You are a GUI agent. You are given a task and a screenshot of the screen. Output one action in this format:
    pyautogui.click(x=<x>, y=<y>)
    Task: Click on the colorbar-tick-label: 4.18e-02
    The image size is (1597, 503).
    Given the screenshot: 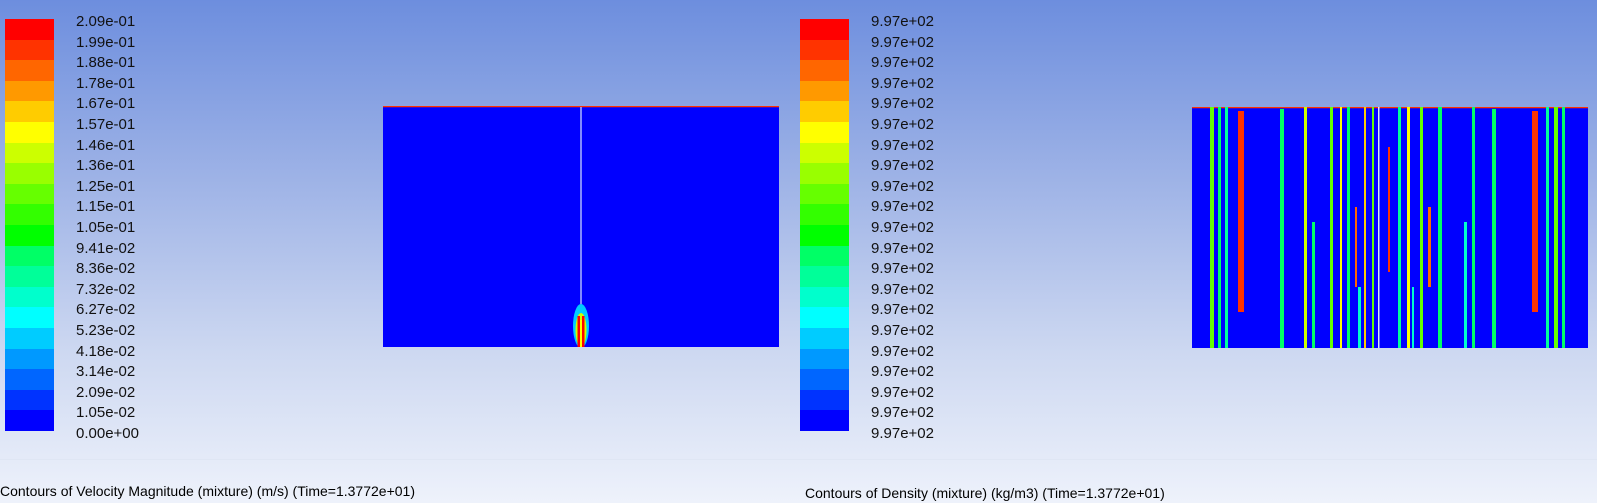 What is the action you would take?
    pyautogui.click(x=106, y=351)
    